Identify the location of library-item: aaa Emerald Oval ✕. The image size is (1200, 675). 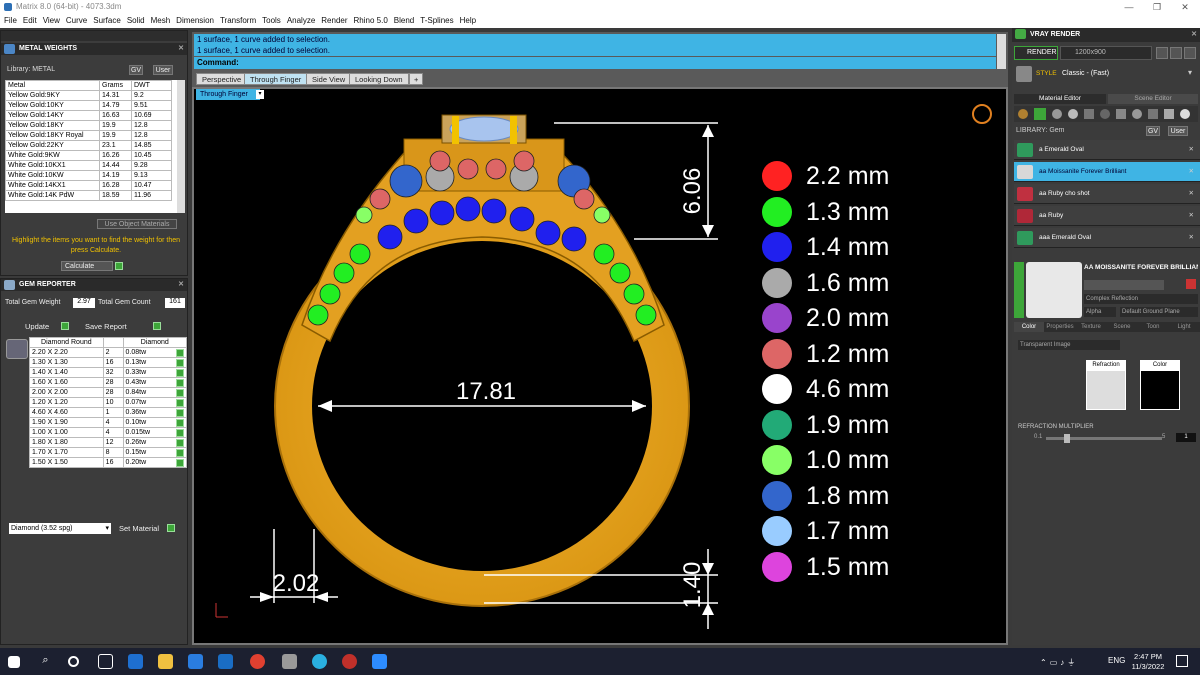
(1107, 238).